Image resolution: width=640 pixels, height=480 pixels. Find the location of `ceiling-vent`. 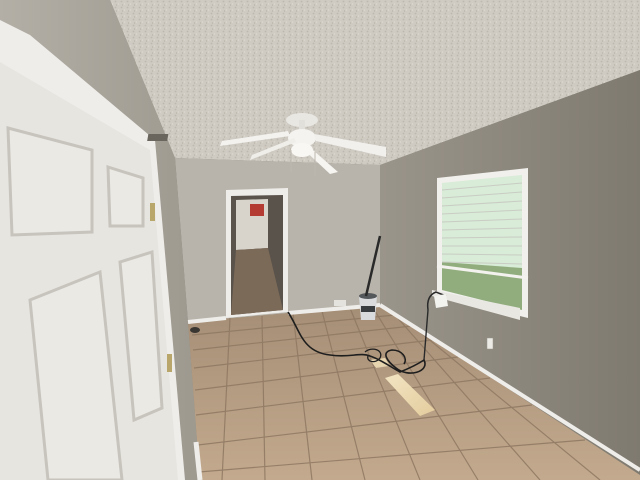

ceiling-vent is located at coordinates (158, 137).